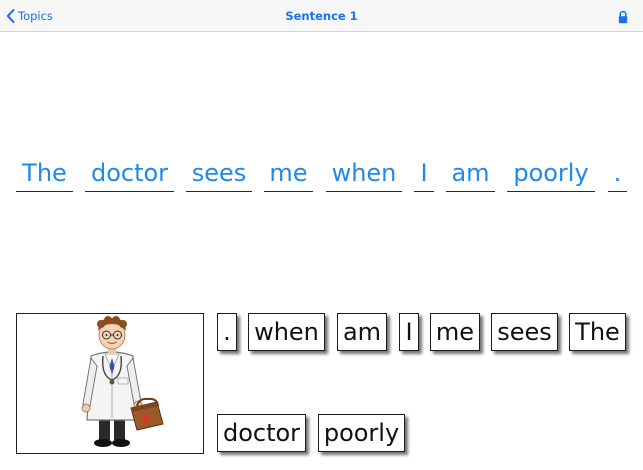 The image size is (643, 470). I want to click on sentence-slot: me, so click(288, 173).